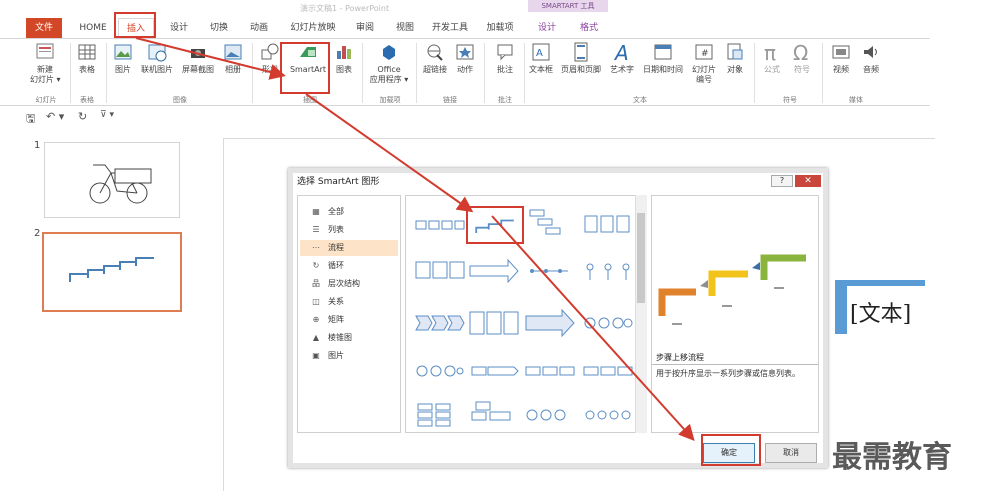 The height and width of the screenshot is (491, 982). What do you see at coordinates (210, 58) in the screenshot?
I see `arrow-to-smartart` at bounding box center [210, 58].